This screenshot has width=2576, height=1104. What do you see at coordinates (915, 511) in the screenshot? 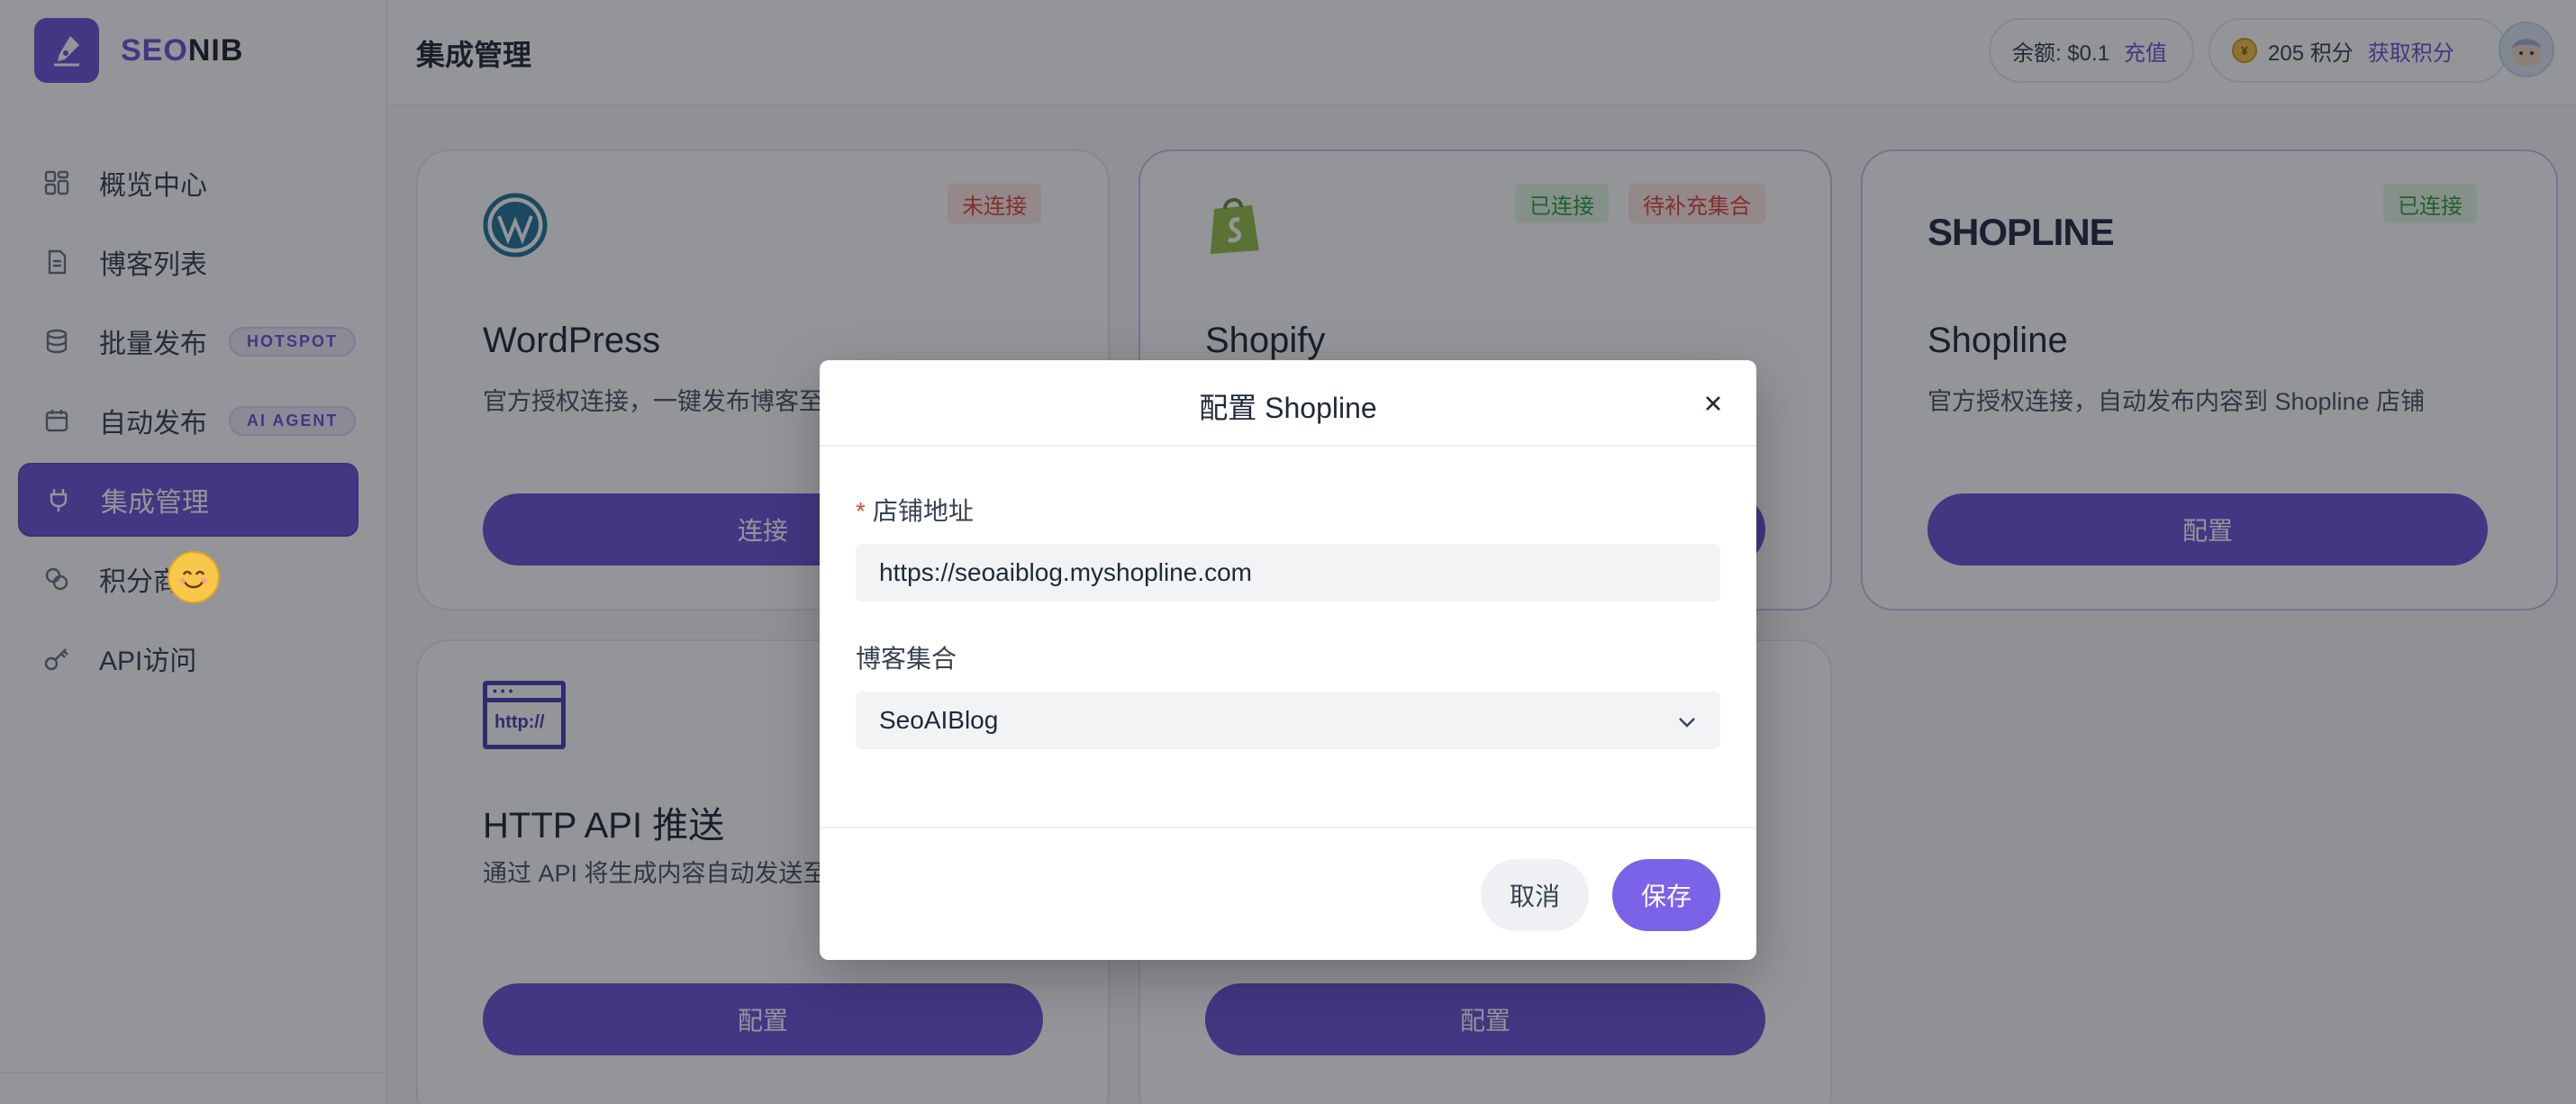
I see `store-address-label: * 店铺地址` at bounding box center [915, 511].